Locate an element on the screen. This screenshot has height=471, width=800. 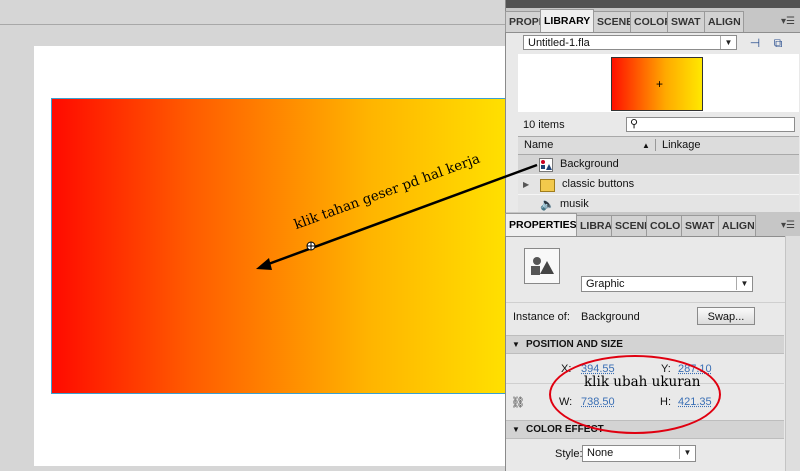
instance-of-value: Background is located at coordinates (610, 317).